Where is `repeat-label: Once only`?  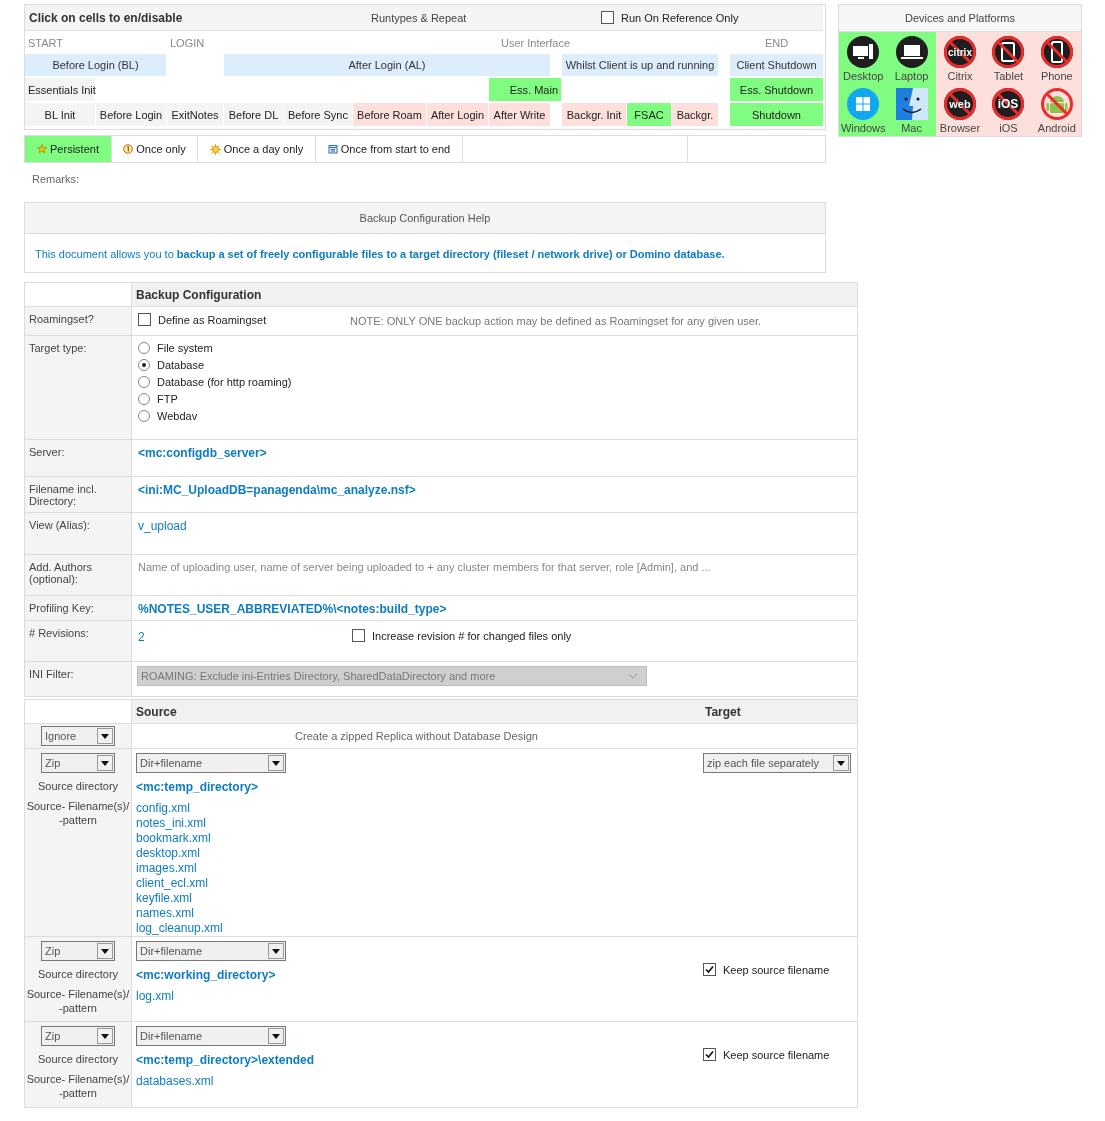
repeat-label: Once only is located at coordinates (161, 149).